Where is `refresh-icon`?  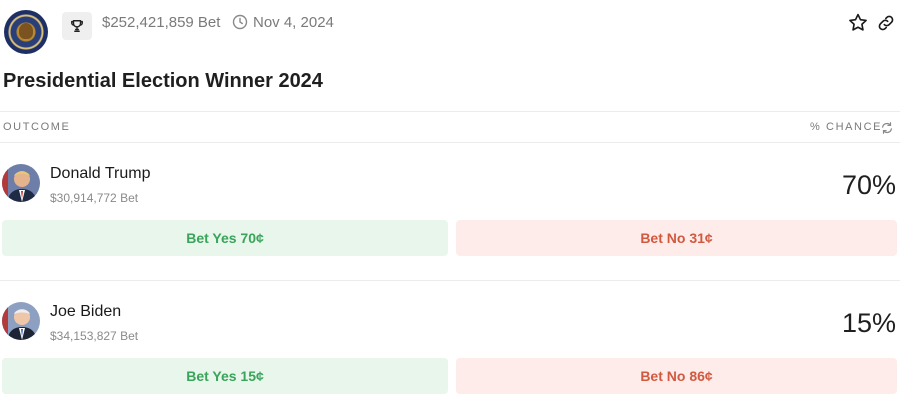 refresh-icon is located at coordinates (887, 128).